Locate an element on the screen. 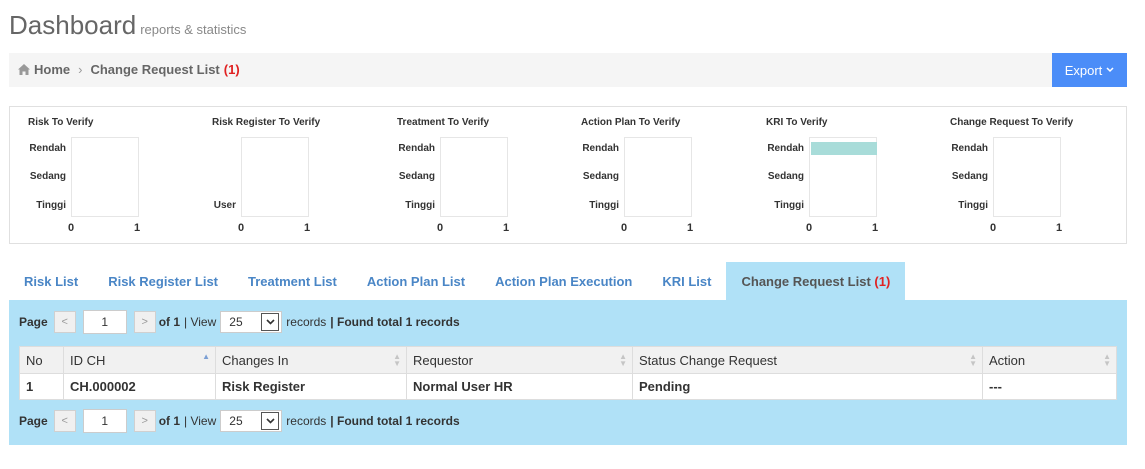  page-title: Dashboard reports & statistics is located at coordinates (127, 25).